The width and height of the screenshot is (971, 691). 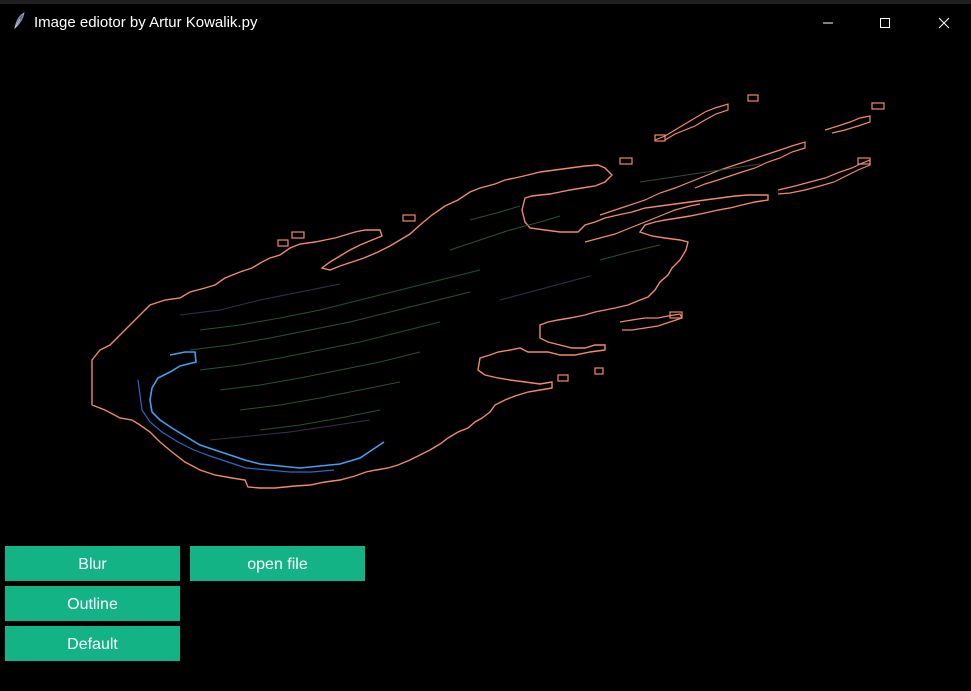 I want to click on blur-button: Blur, so click(x=92, y=563).